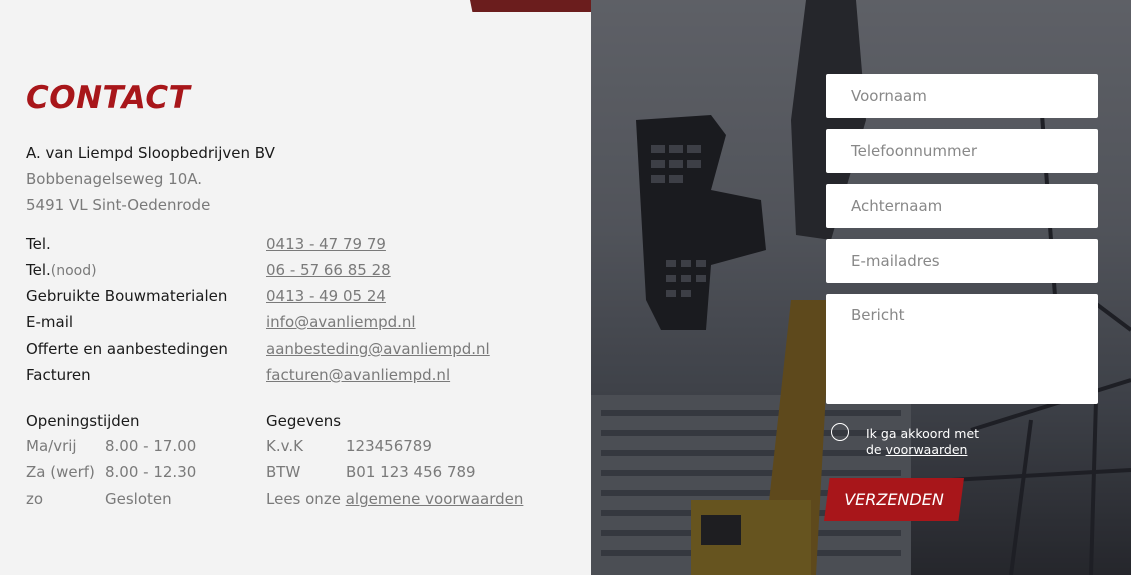 This screenshot has width=1131, height=575. Describe the element at coordinates (35, 499) in the screenshot. I see `hours-day: zo` at that location.